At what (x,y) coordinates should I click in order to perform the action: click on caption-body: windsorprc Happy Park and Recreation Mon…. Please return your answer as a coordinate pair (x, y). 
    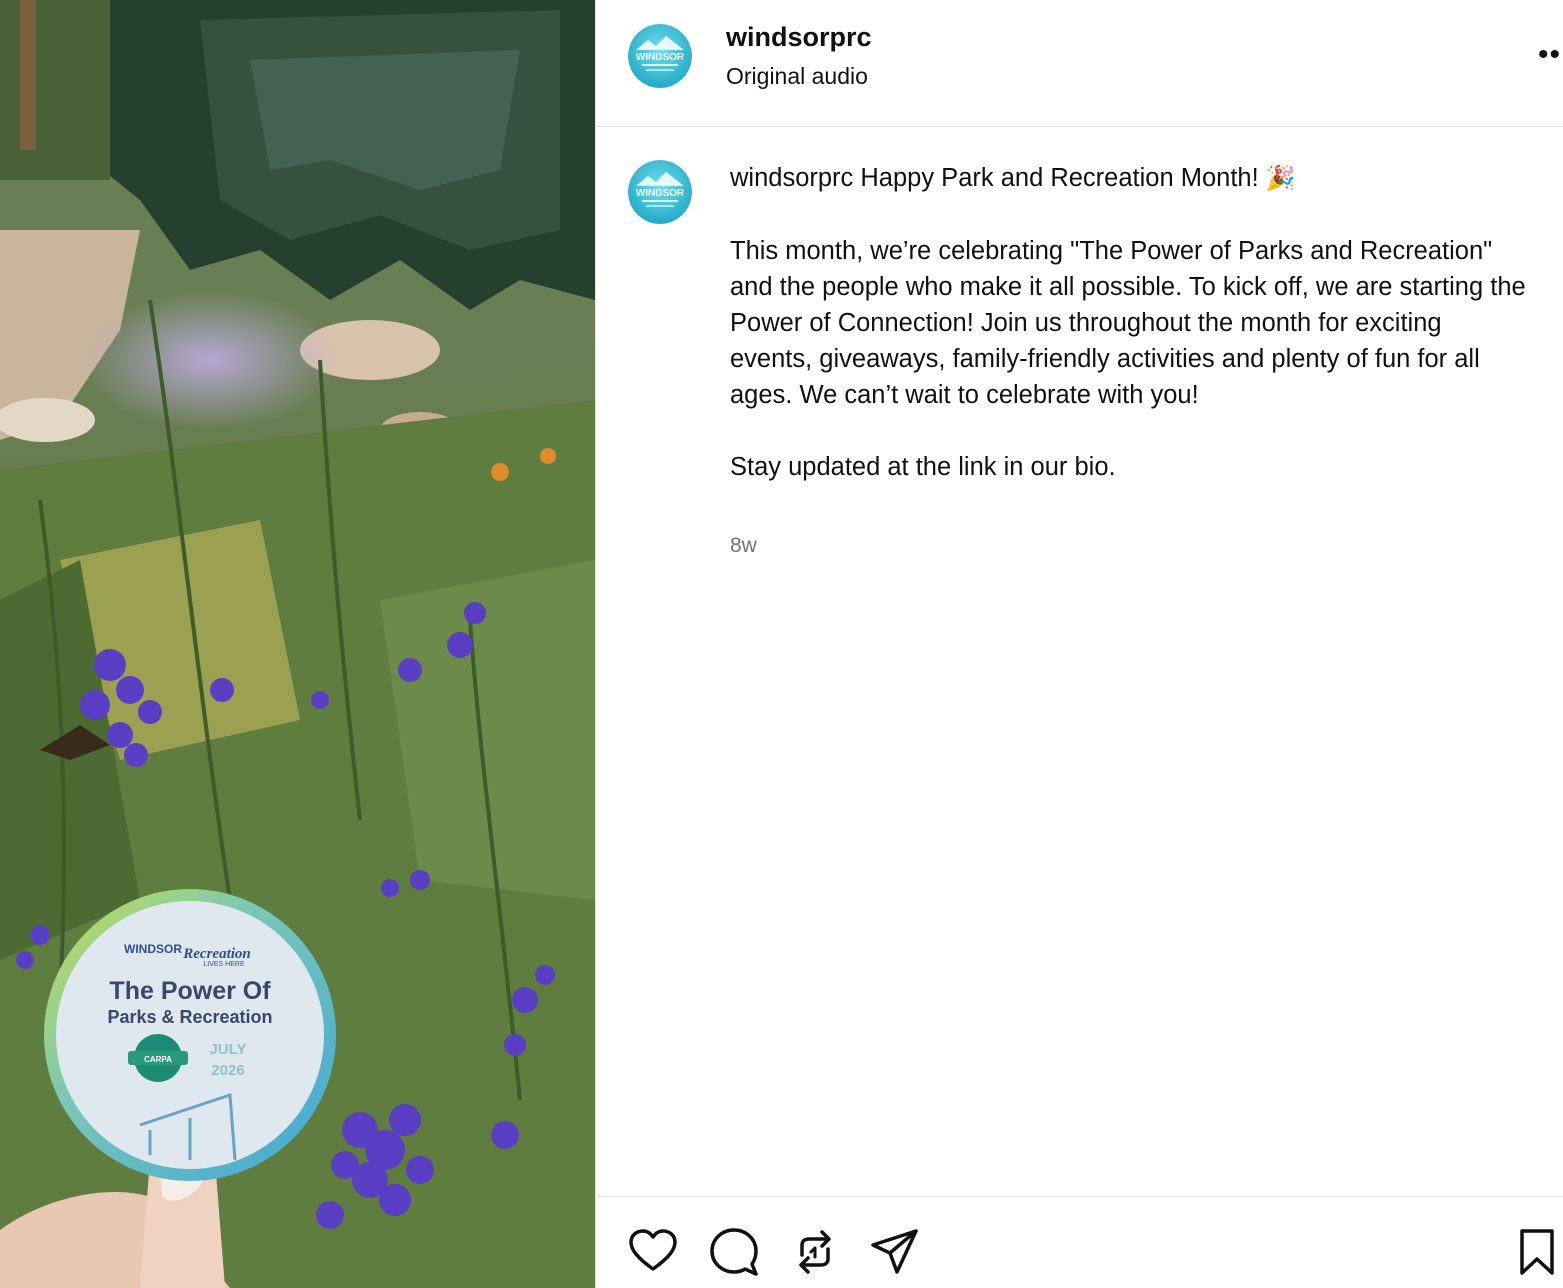
    Looking at the image, I should click on (1130, 322).